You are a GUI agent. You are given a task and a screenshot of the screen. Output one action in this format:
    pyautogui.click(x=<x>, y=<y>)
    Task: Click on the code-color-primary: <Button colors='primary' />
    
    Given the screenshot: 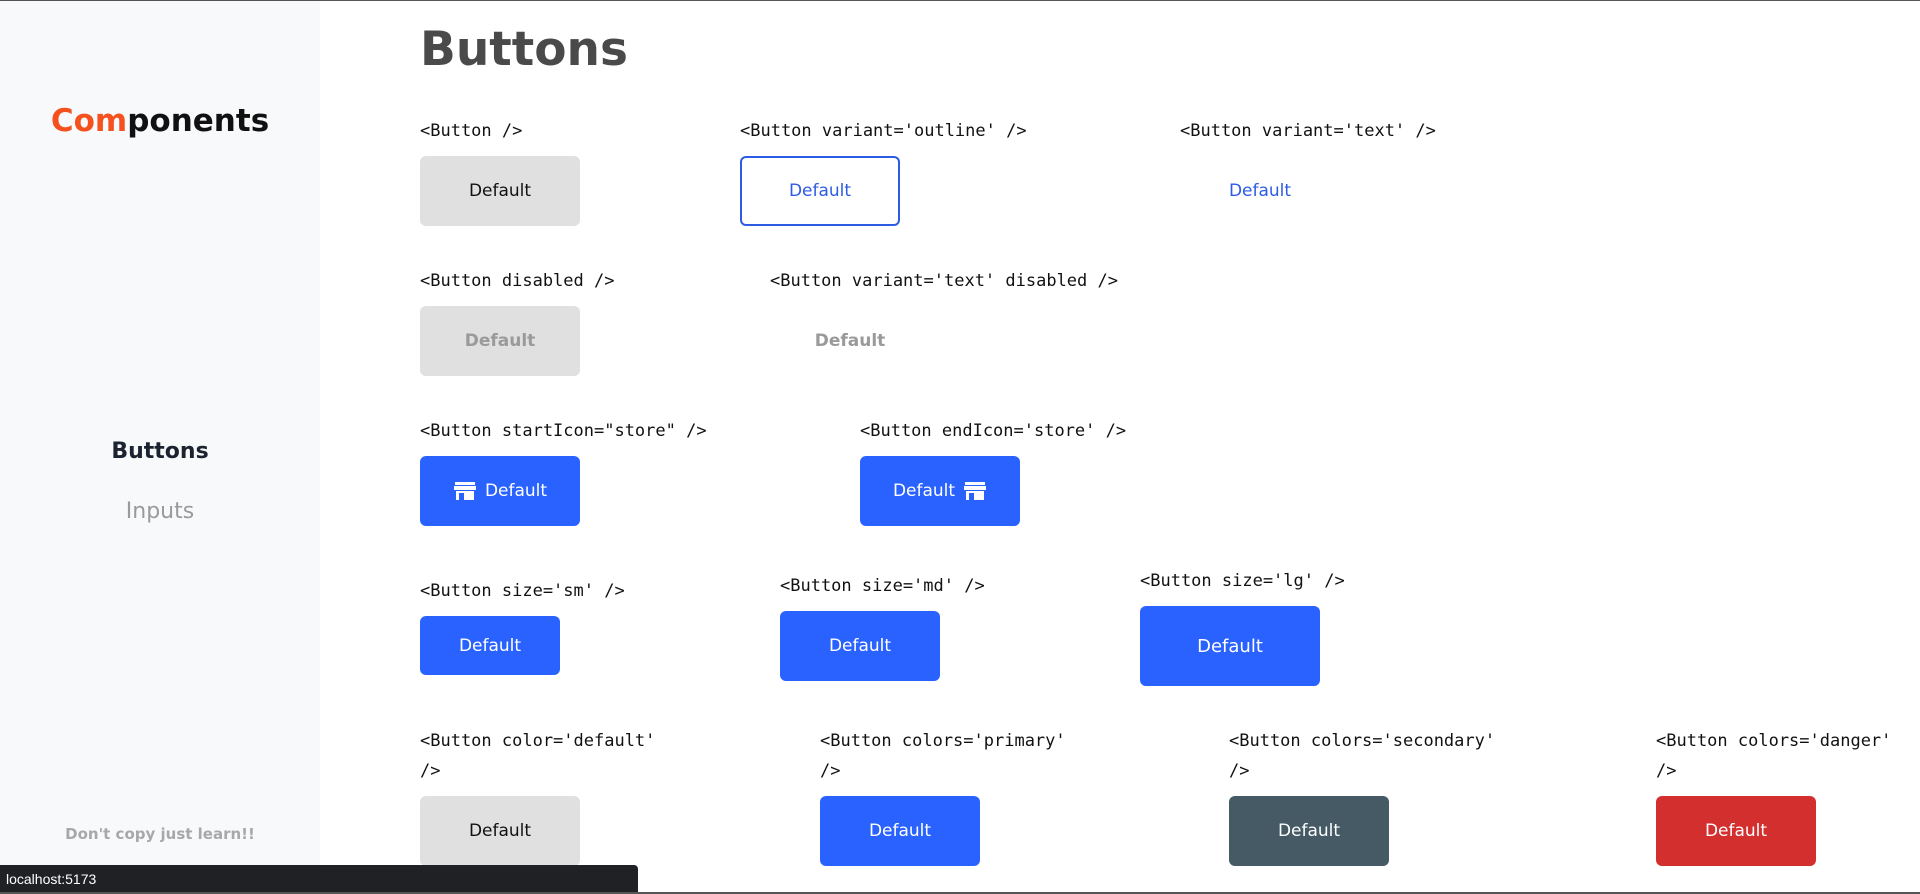 What is the action you would take?
    pyautogui.click(x=943, y=756)
    